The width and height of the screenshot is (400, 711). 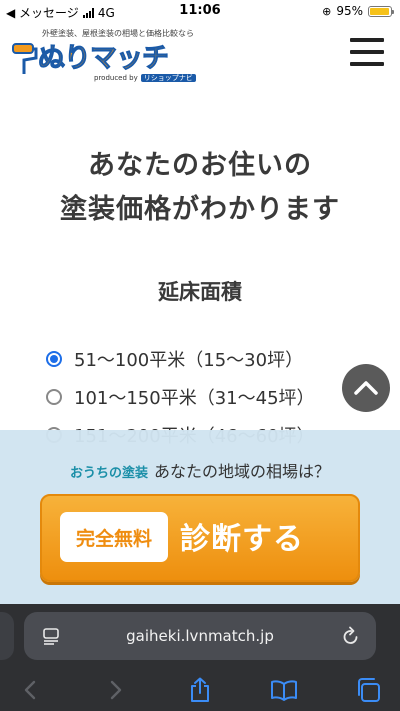 I want to click on status-right: ⊕ 95%, so click(x=358, y=11).